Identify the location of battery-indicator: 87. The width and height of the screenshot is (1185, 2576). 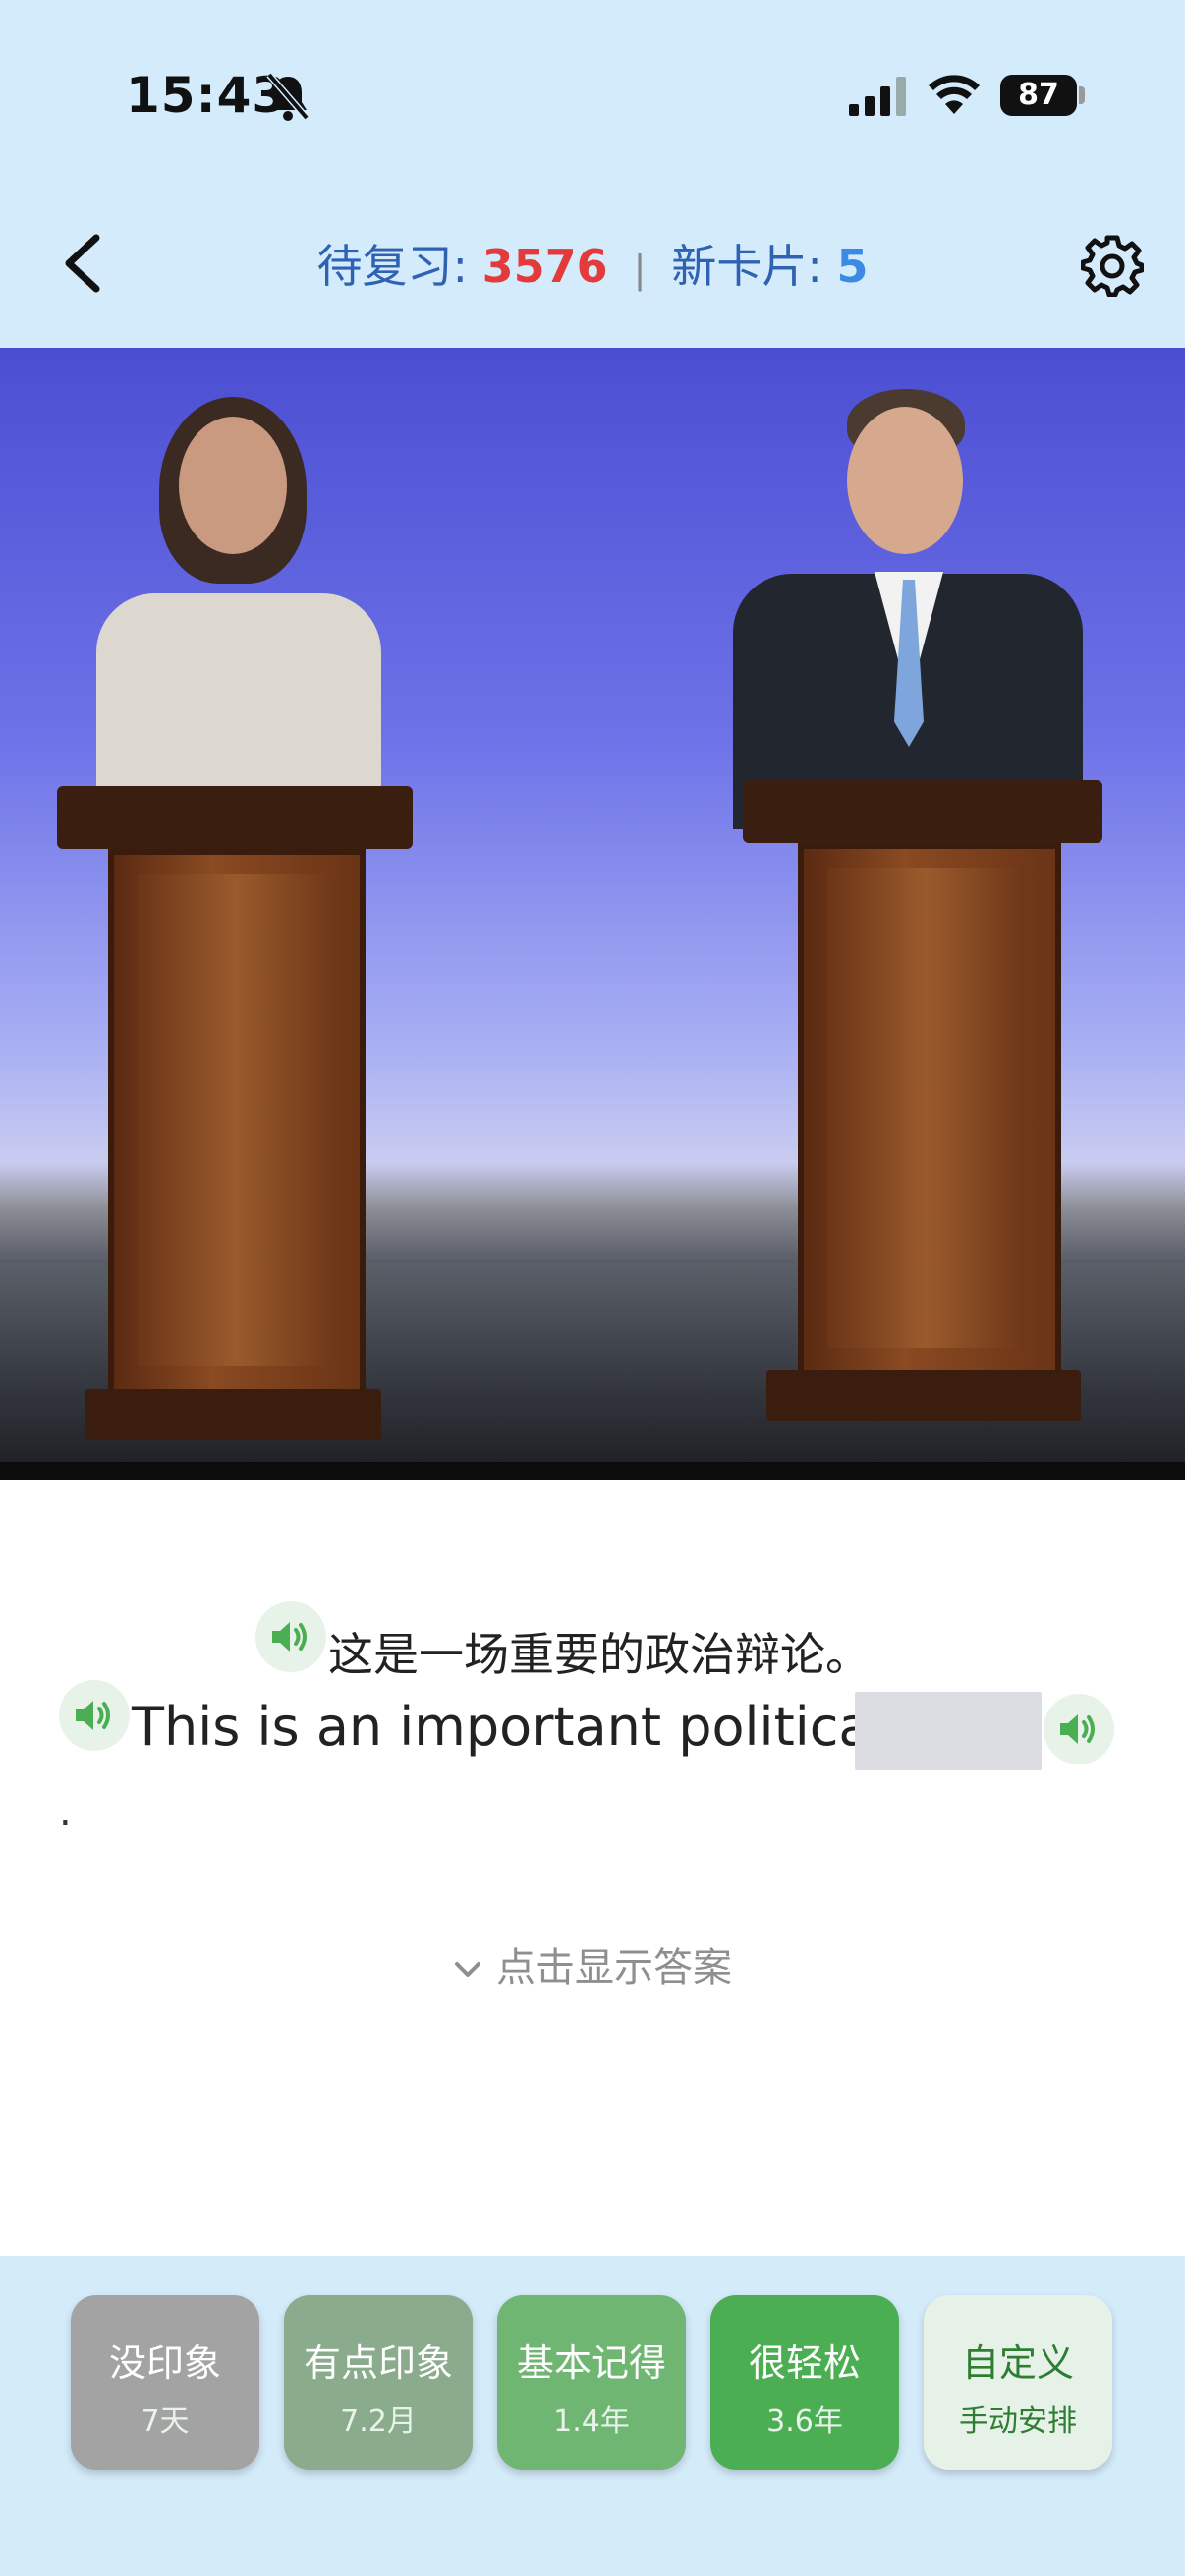
(1038, 95).